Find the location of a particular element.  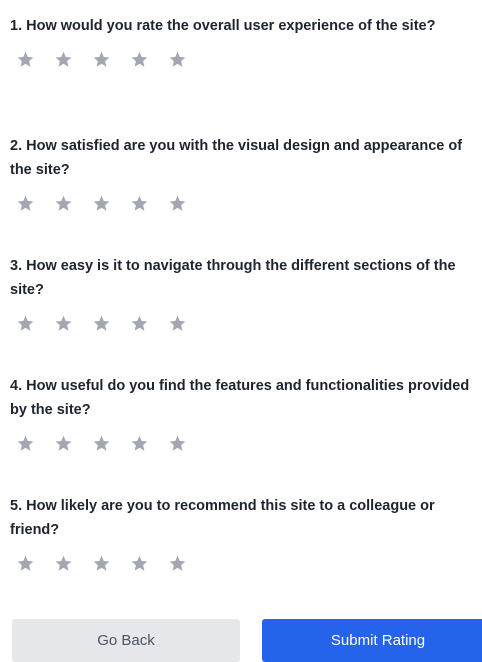

action-bar: Go Back Submit Rating is located at coordinates (247, 640).